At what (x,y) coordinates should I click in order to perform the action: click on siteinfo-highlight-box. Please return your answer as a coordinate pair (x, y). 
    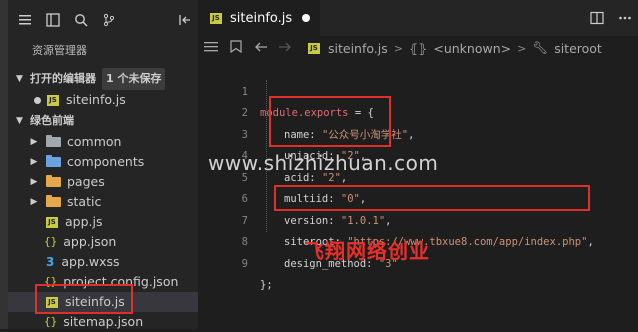
    Looking at the image, I should click on (84, 299).